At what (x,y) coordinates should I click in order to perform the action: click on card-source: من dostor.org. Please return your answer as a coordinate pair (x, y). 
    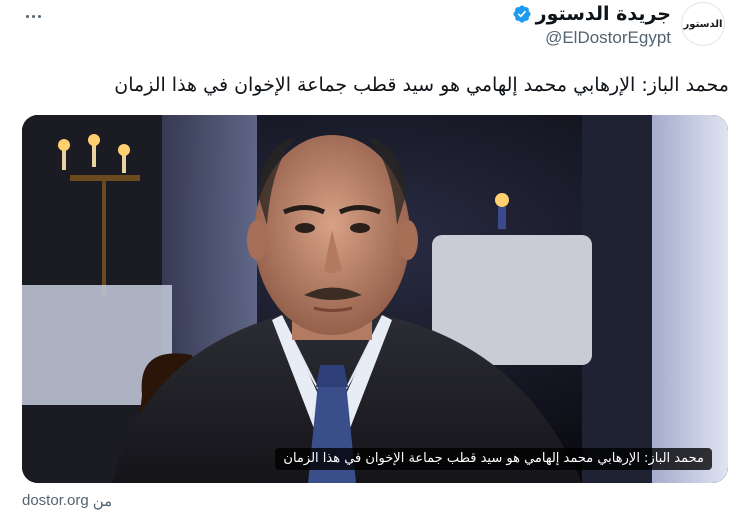
    Looking at the image, I should click on (67, 501).